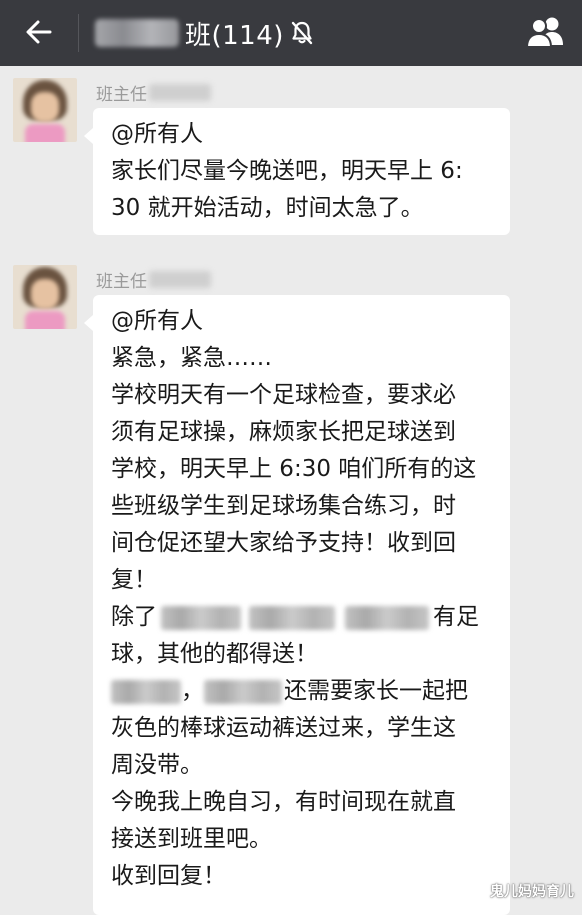 This screenshot has height=915, width=582. Describe the element at coordinates (376, 691) in the screenshot. I see `pants-suffix: 还需要家长一起把` at that location.